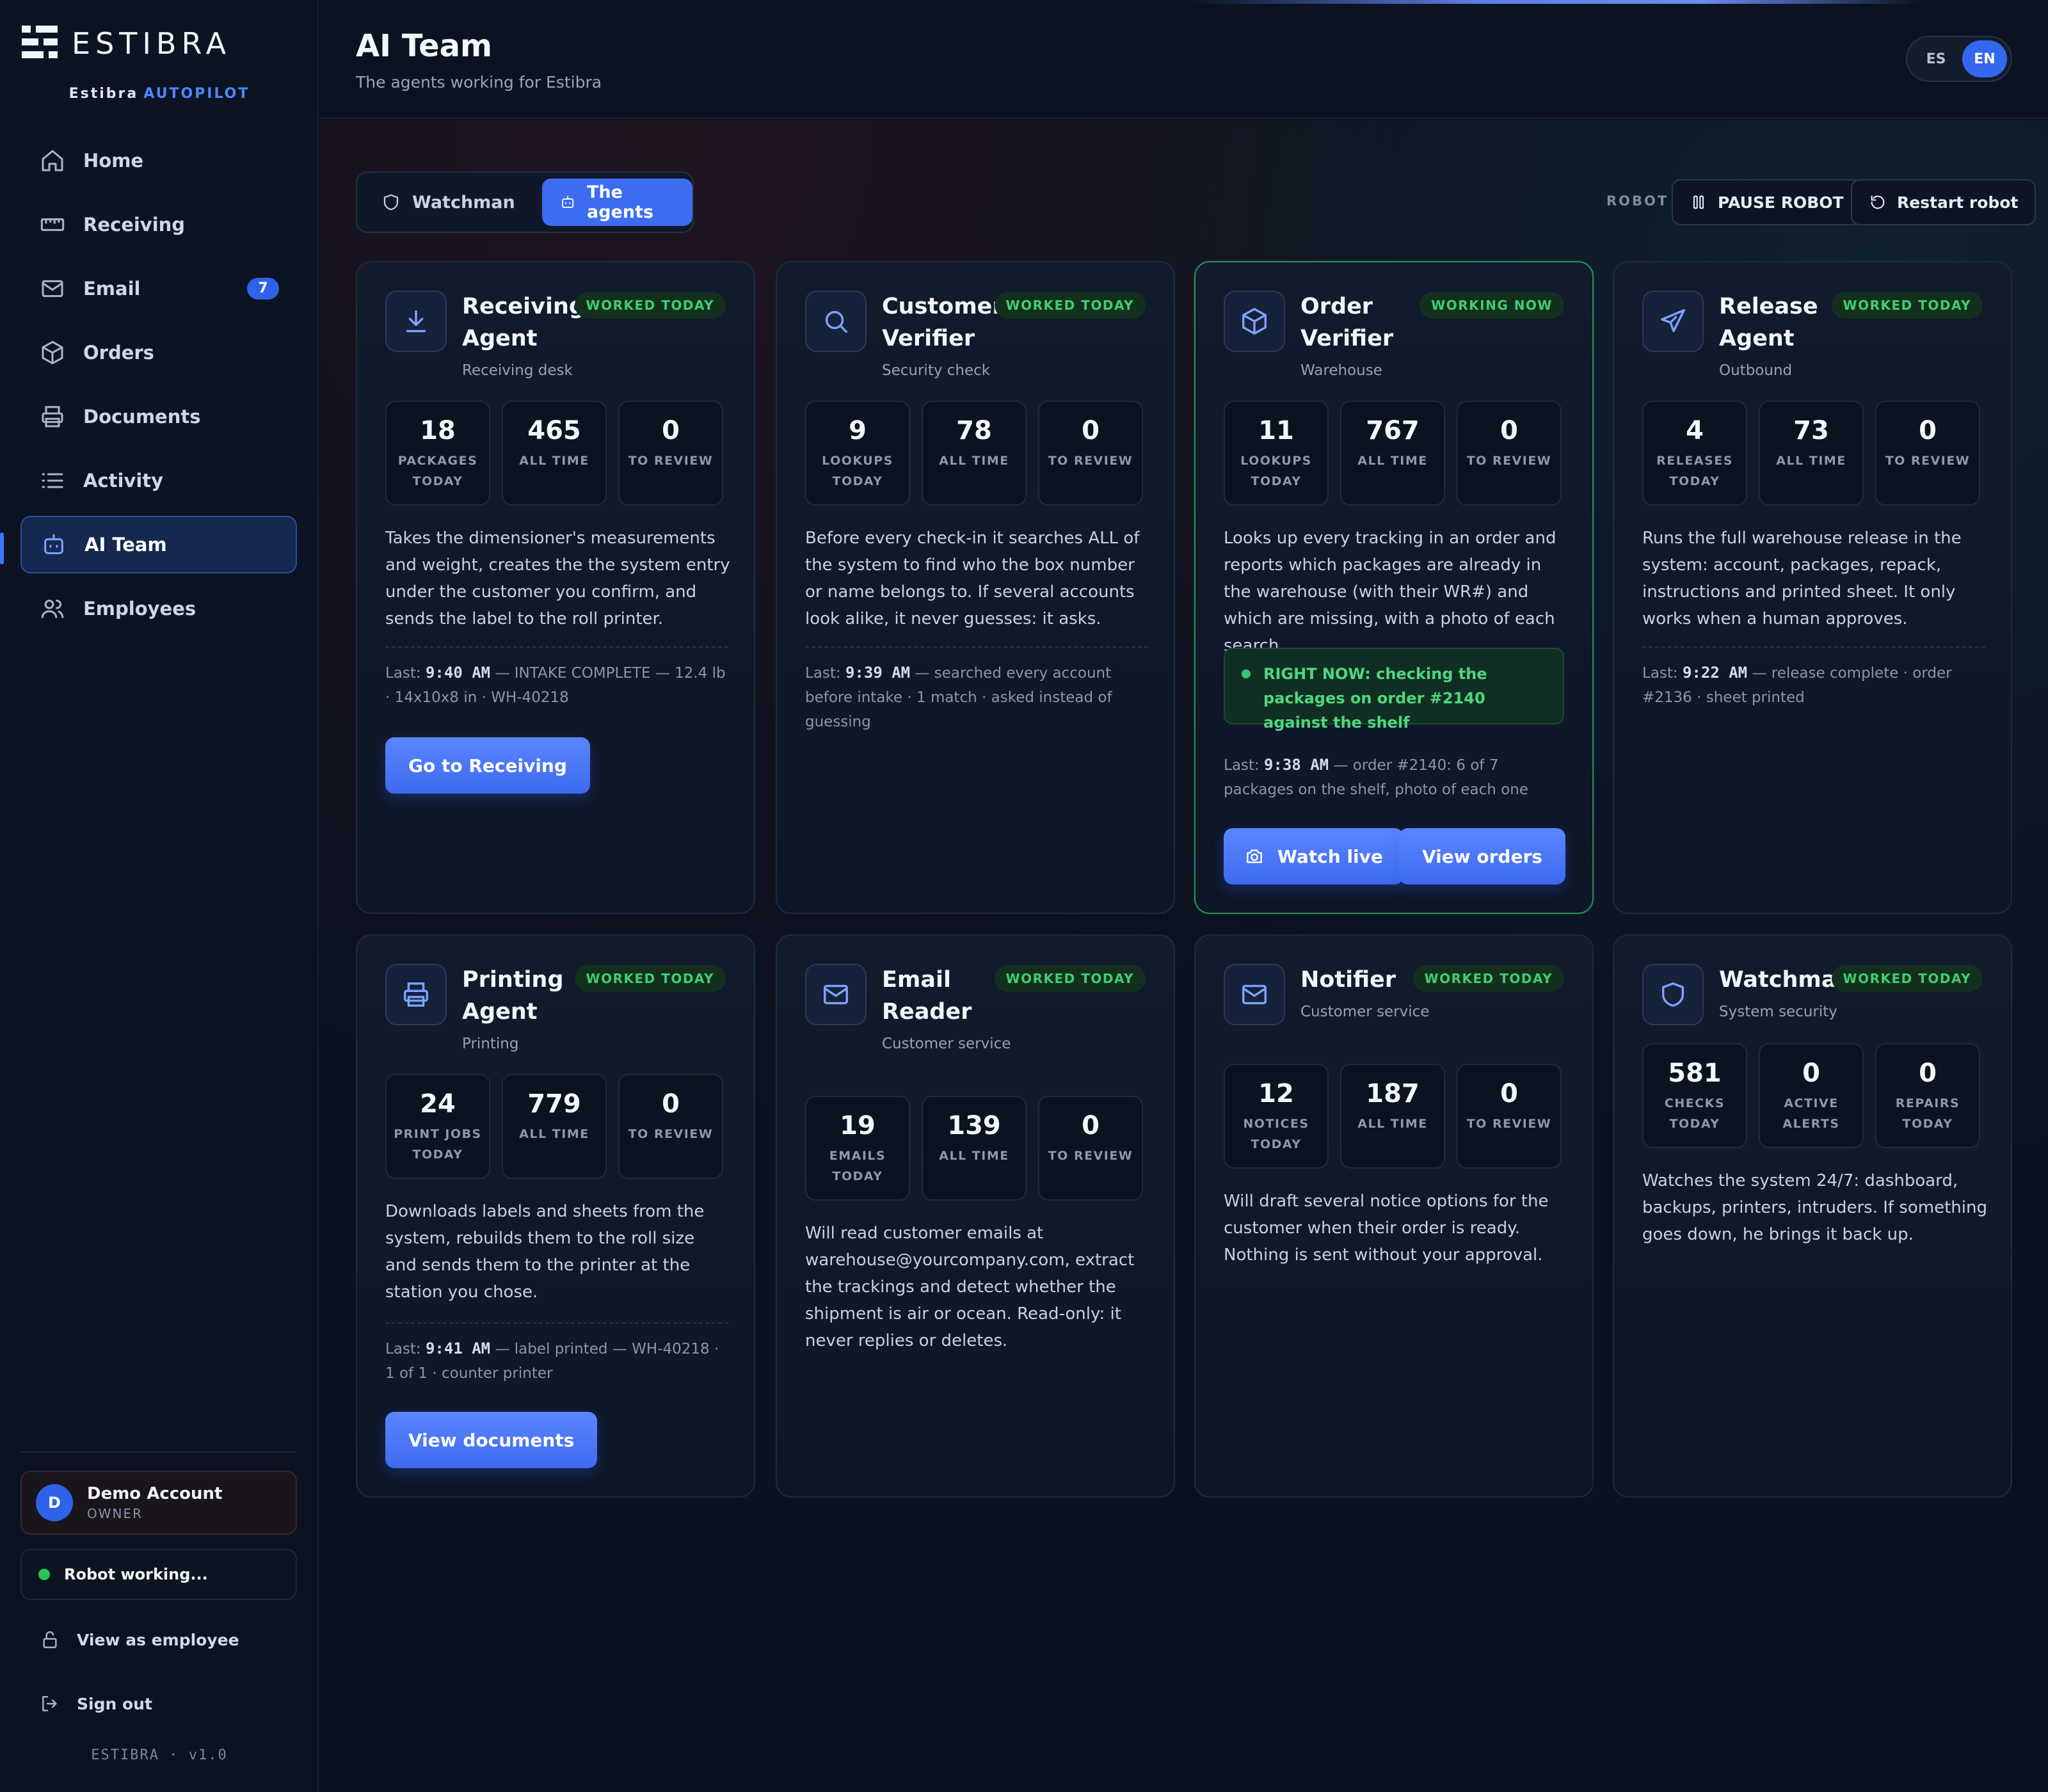  I want to click on pause-robot-button: PAUSE ROBOT, so click(1767, 202).